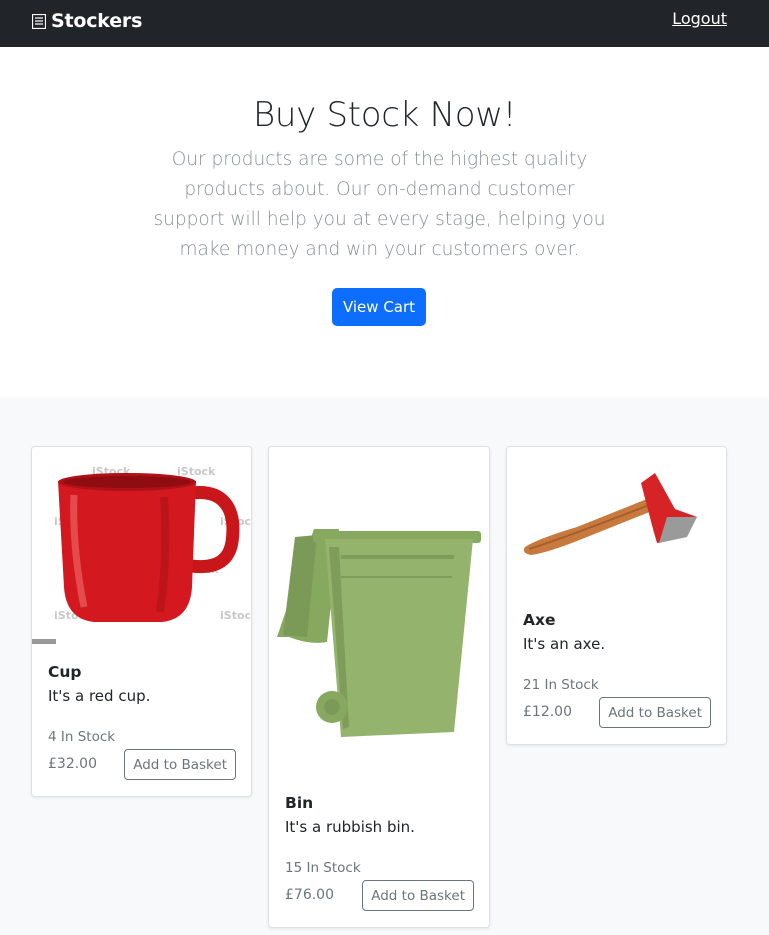 This screenshot has height=935, width=769. Describe the element at coordinates (561, 685) in the screenshot. I see `stock-count: 21 In Stock` at that location.